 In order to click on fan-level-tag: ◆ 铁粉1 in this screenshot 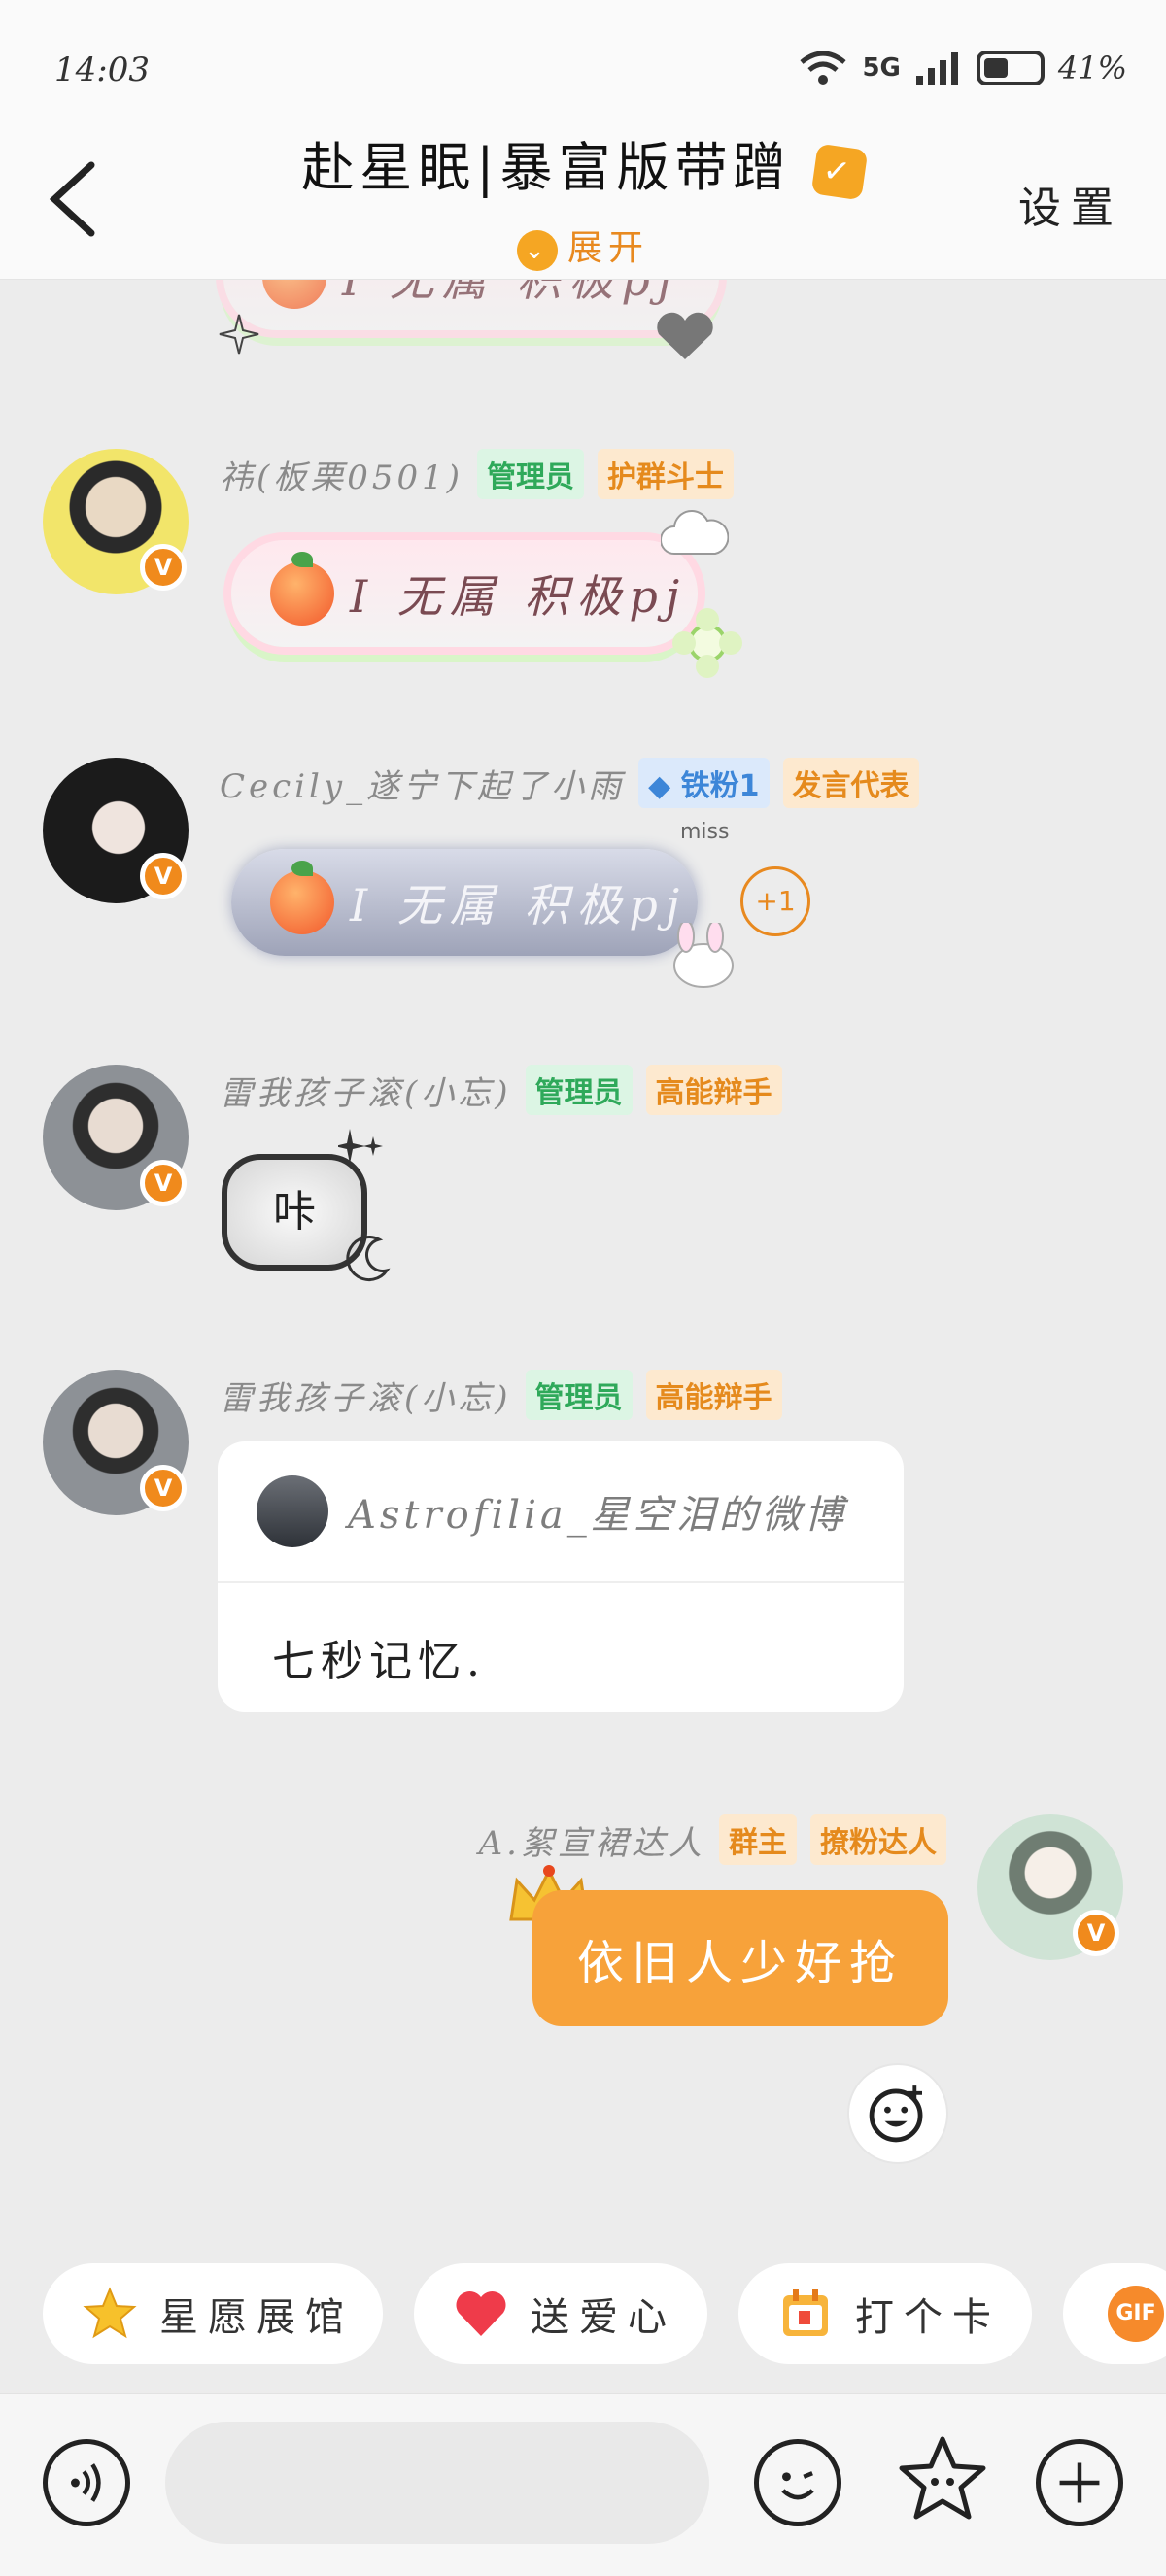, I will do `click(704, 783)`.